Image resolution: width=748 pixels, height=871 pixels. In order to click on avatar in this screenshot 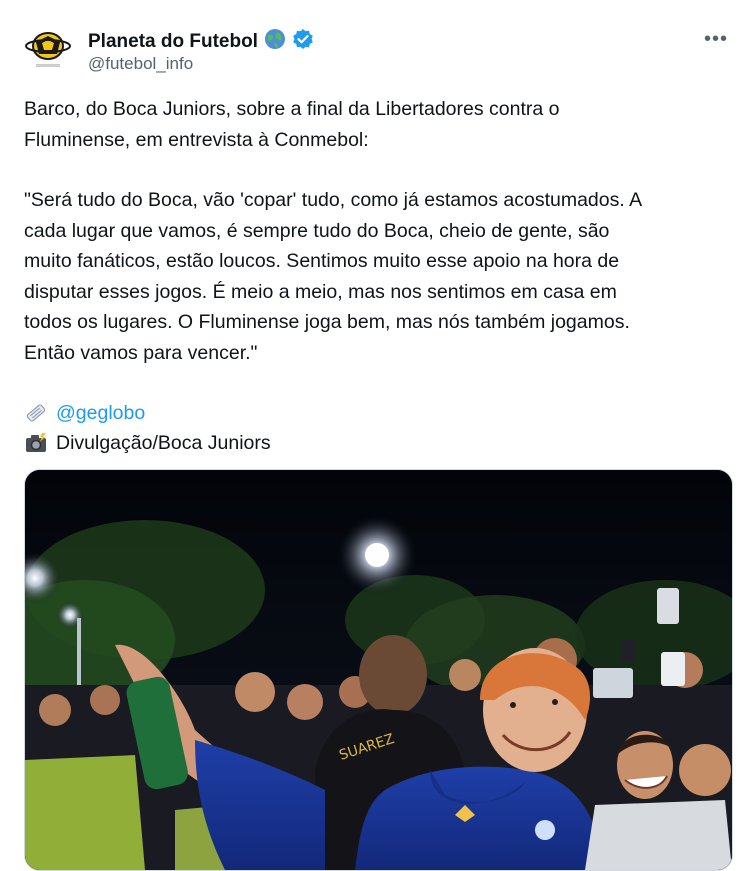, I will do `click(48, 50)`.